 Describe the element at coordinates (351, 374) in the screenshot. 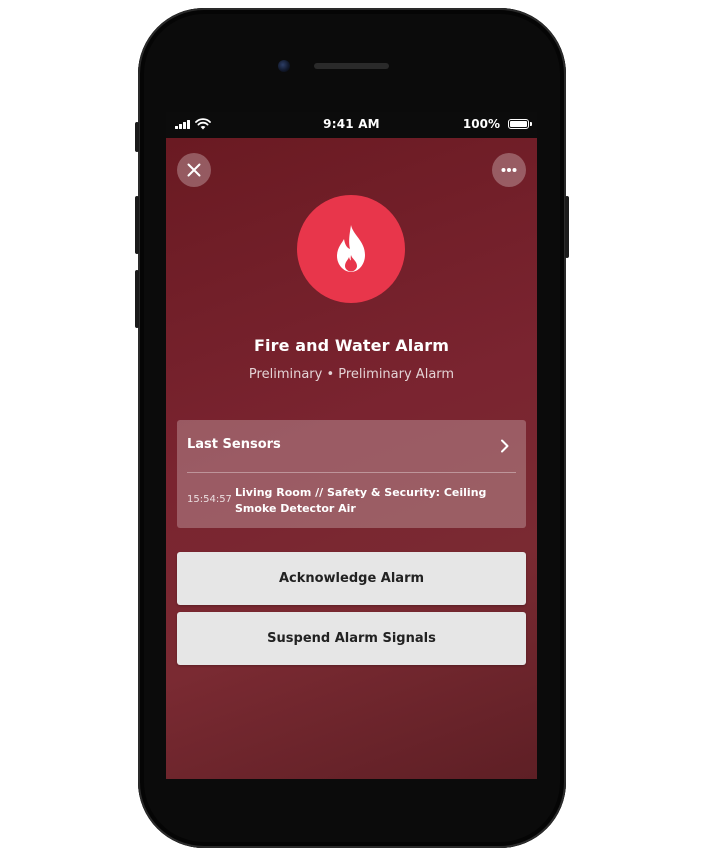

I see `alarm-subtitle: Preliminary • Preliminary Alarm` at that location.